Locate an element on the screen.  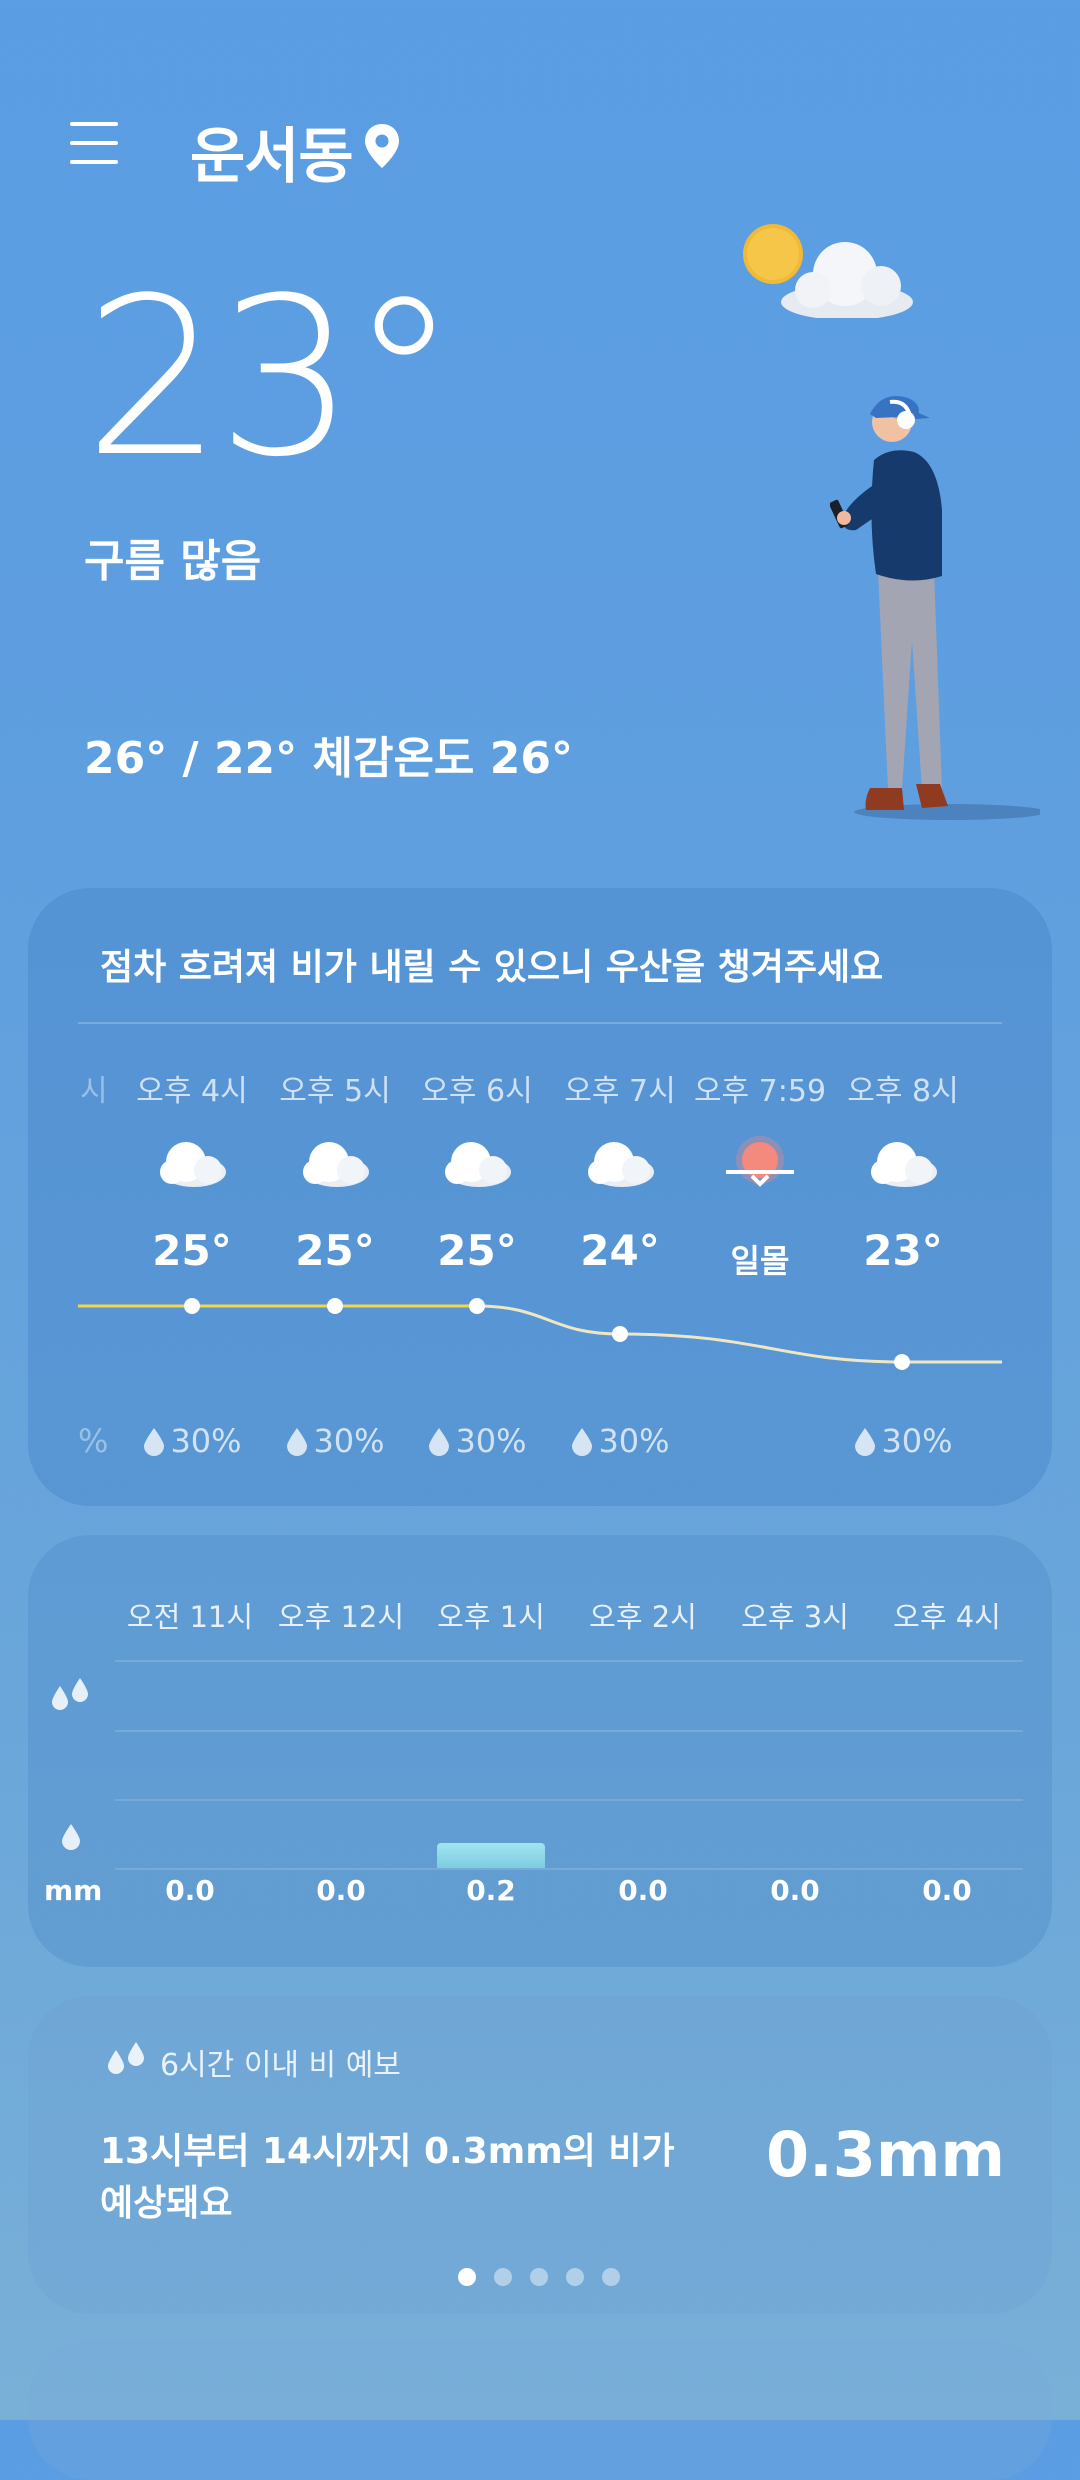
light-rain-drop-icon is located at coordinates (71, 1836).